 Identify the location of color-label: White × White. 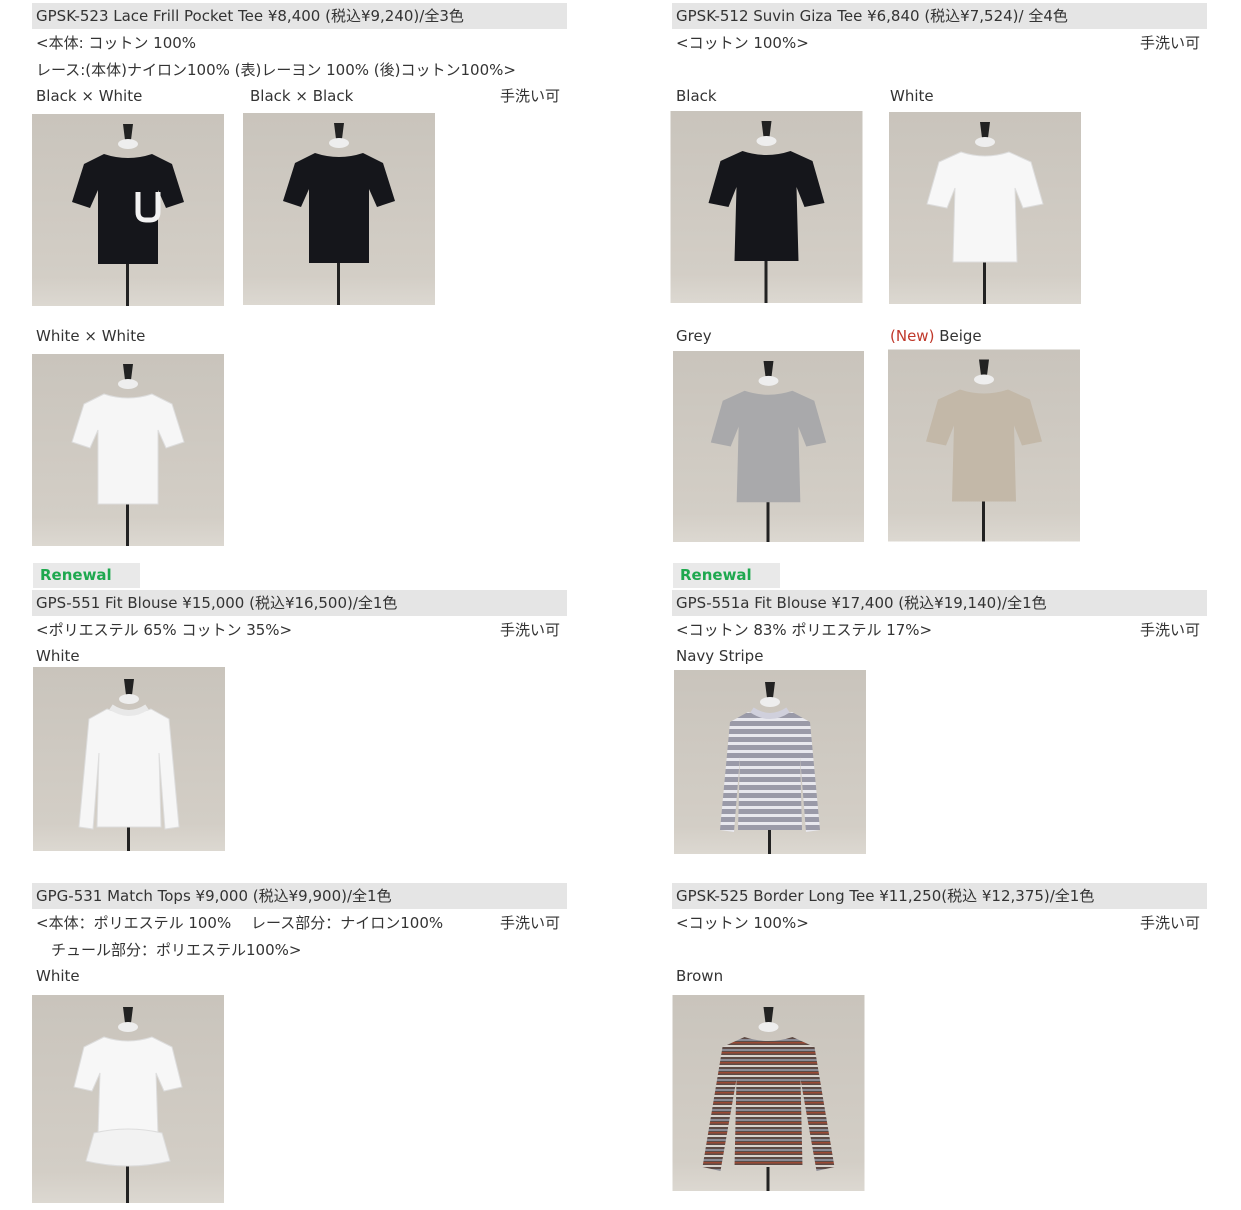
(91, 336).